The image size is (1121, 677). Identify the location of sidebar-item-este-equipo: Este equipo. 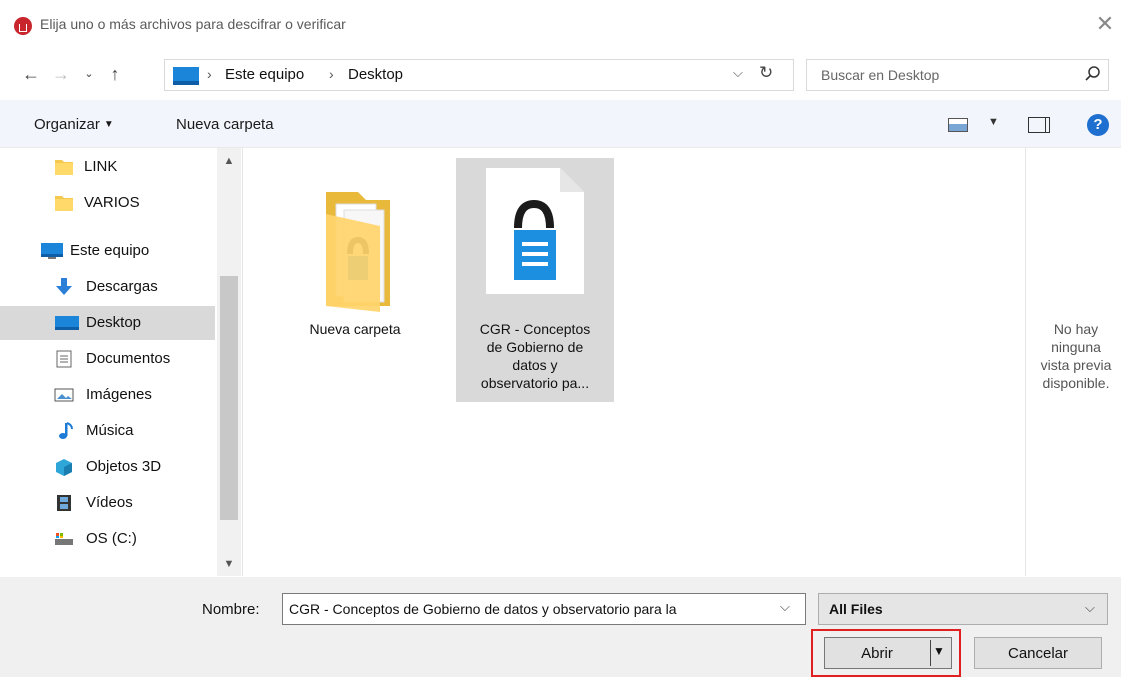
(107, 251).